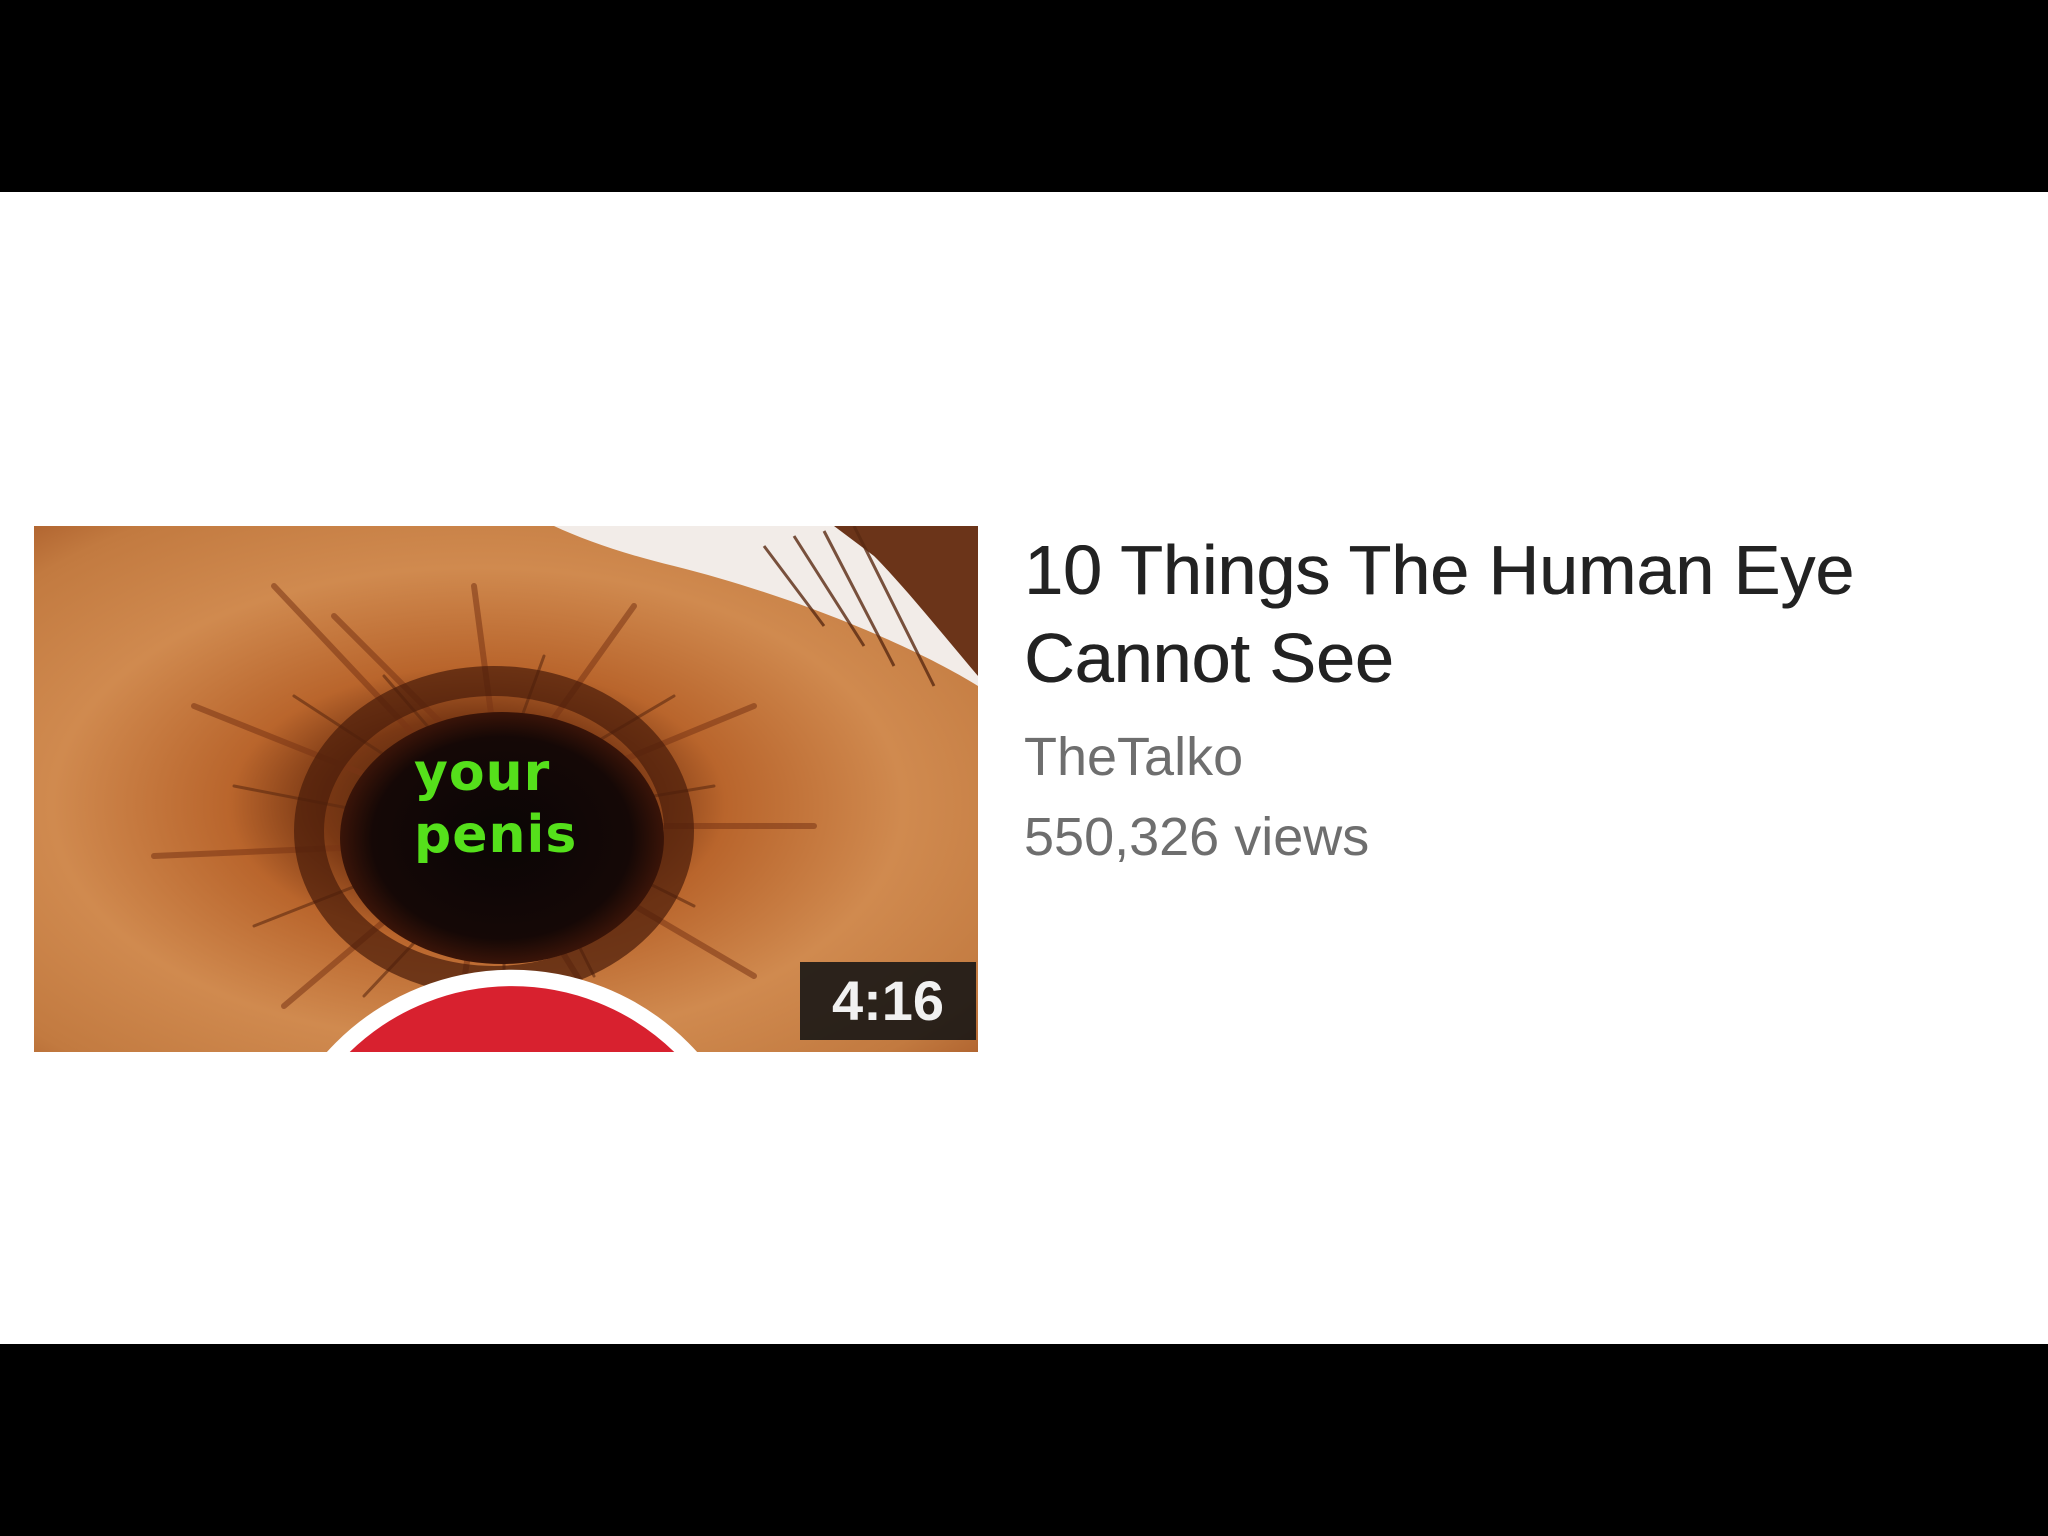 This screenshot has height=1536, width=2048. What do you see at coordinates (1519, 757) in the screenshot?
I see `channel-name: TheTalko` at bounding box center [1519, 757].